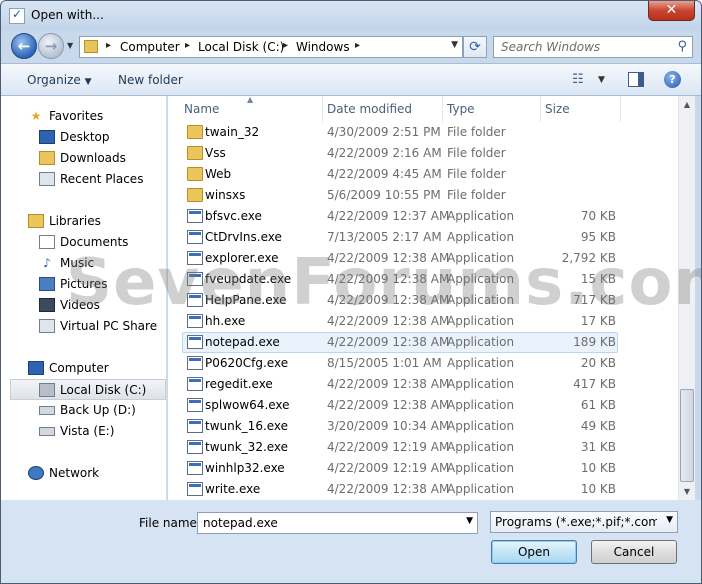 This screenshot has width=702, height=584. I want to click on scroll-down-icon: ▼, so click(687, 491).